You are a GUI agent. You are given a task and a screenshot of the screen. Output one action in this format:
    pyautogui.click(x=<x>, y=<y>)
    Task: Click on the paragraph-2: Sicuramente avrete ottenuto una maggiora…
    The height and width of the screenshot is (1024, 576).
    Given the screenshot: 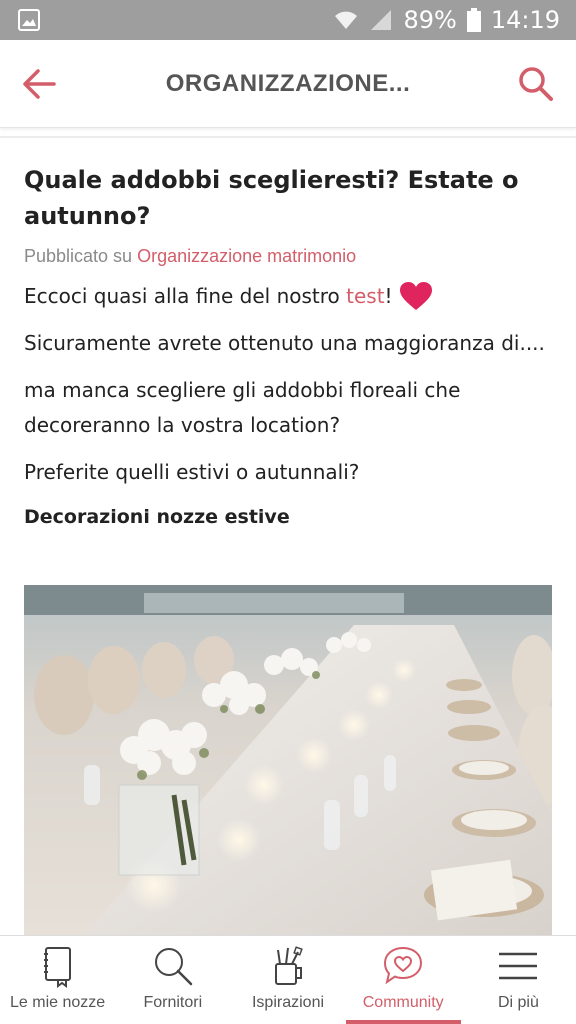 What is the action you would take?
    pyautogui.click(x=284, y=343)
    